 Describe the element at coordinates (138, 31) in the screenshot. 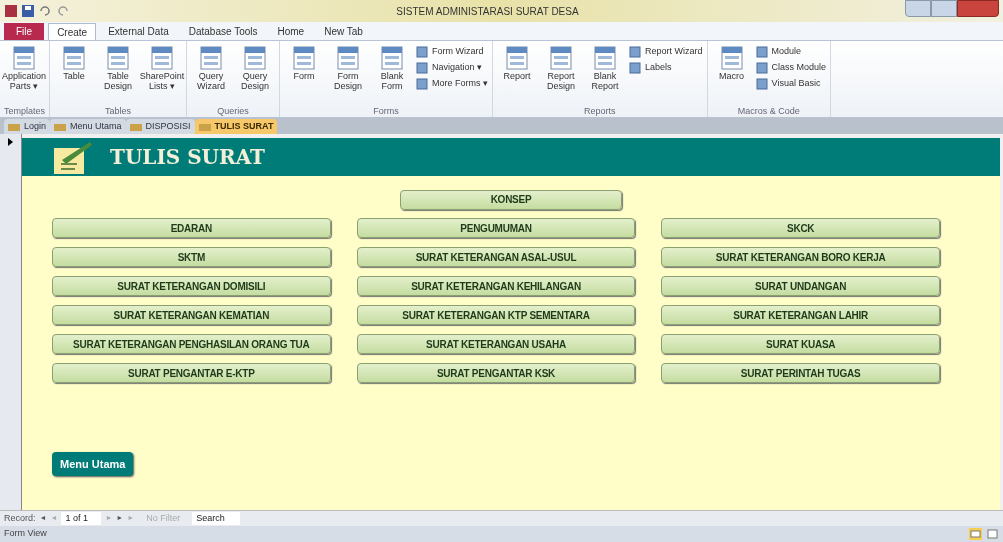

I see `ribbon-tab: External Data` at that location.